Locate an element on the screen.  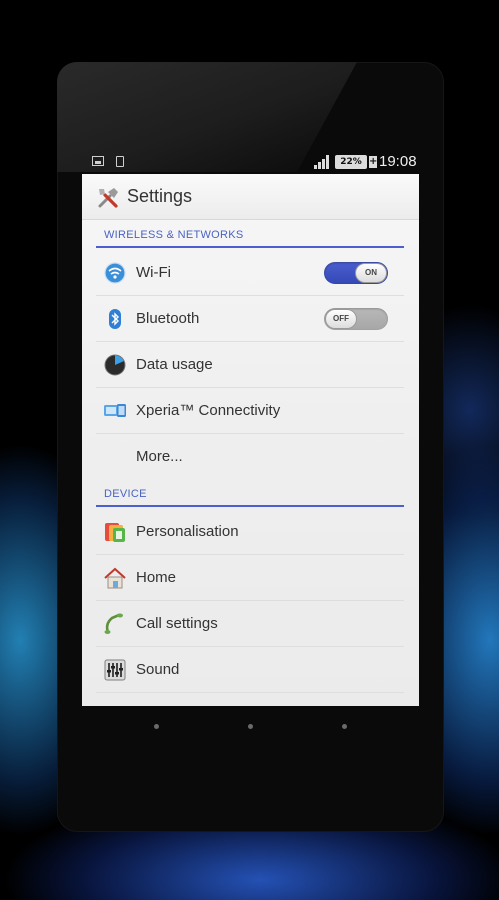
data-usage-label: Data usage is located at coordinates (174, 364).